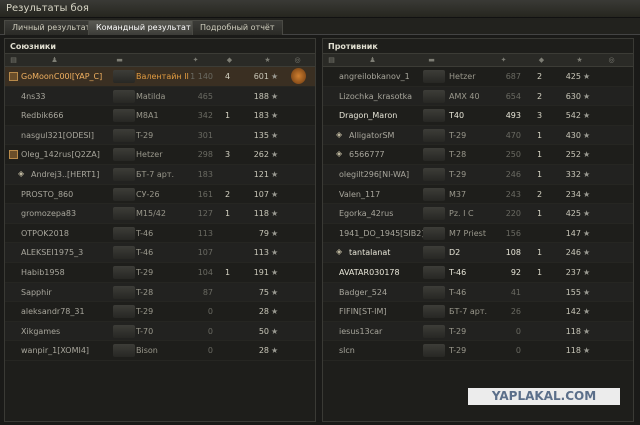  Describe the element at coordinates (205, 253) in the screenshot. I see `damage-value: 107` at that location.